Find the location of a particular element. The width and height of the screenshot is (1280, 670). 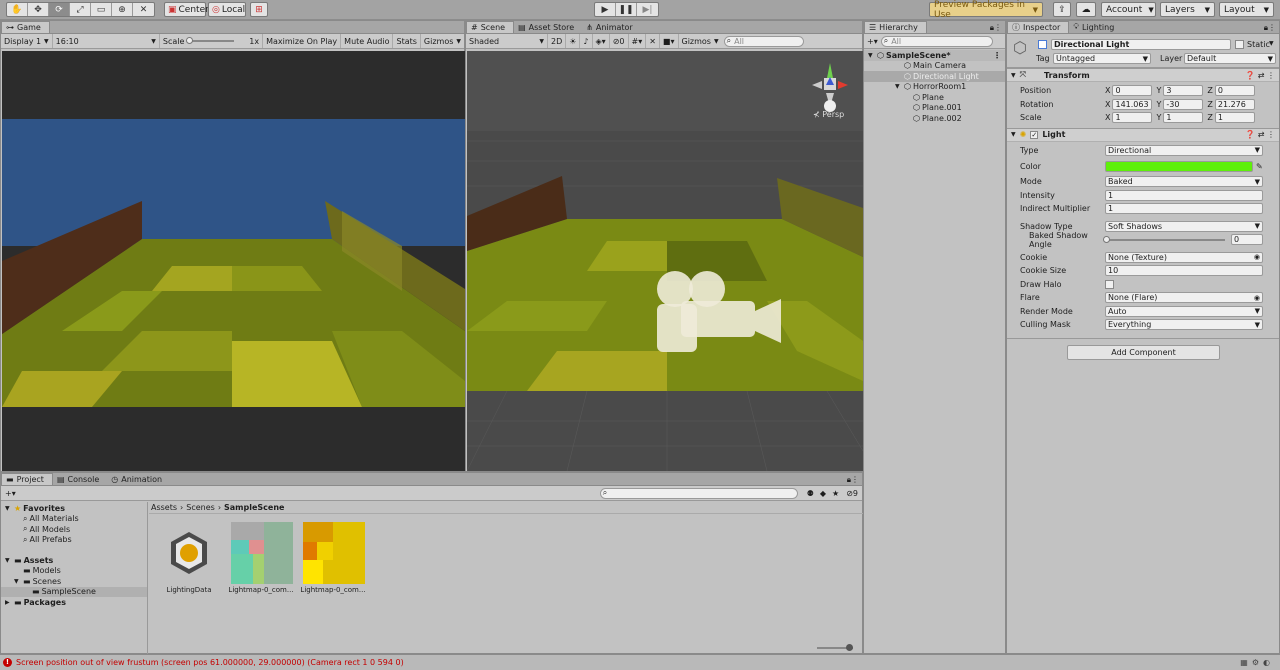

rotate-tool-icon: ⟳ is located at coordinates (59, 9).